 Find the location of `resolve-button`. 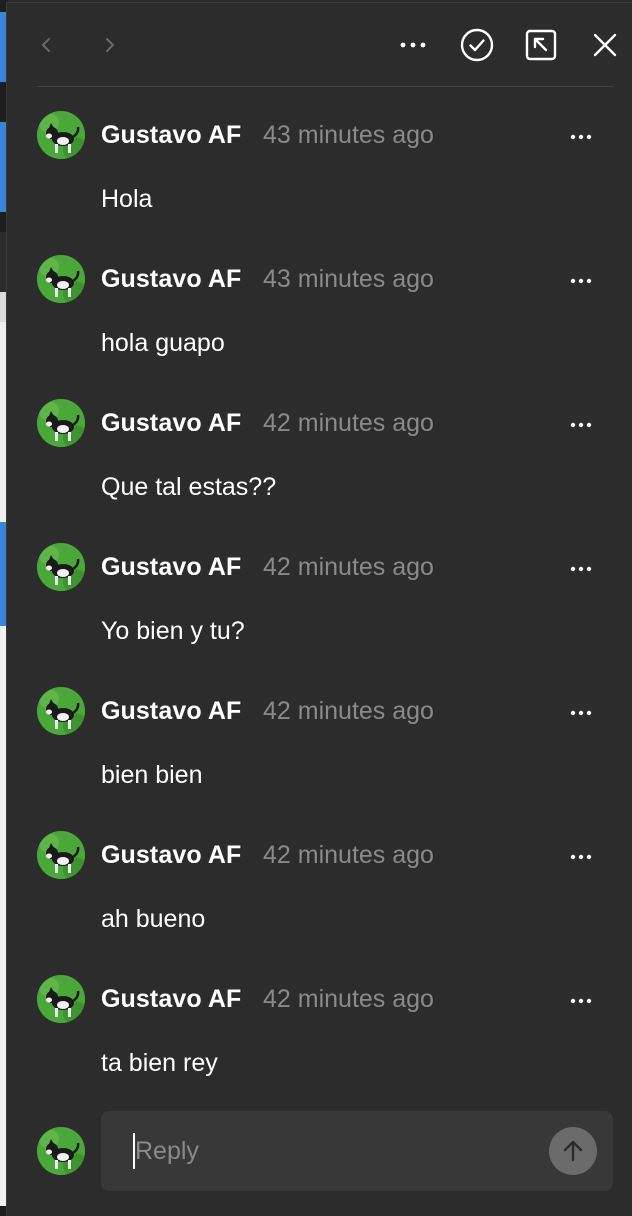

resolve-button is located at coordinates (477, 45).